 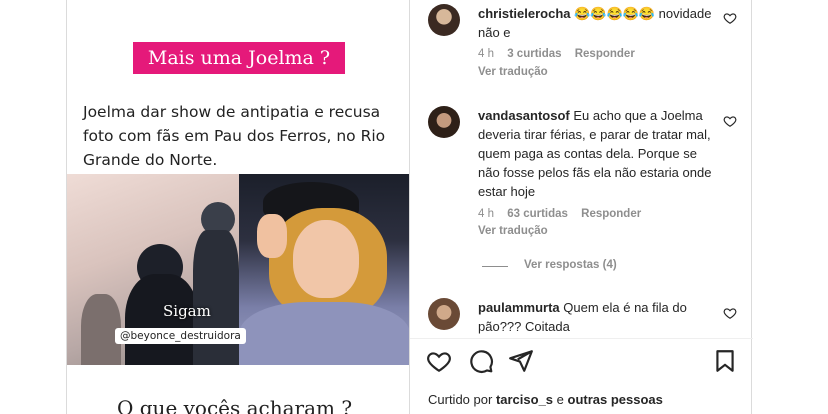 What do you see at coordinates (187, 311) in the screenshot?
I see `photo-caption: Sigam` at bounding box center [187, 311].